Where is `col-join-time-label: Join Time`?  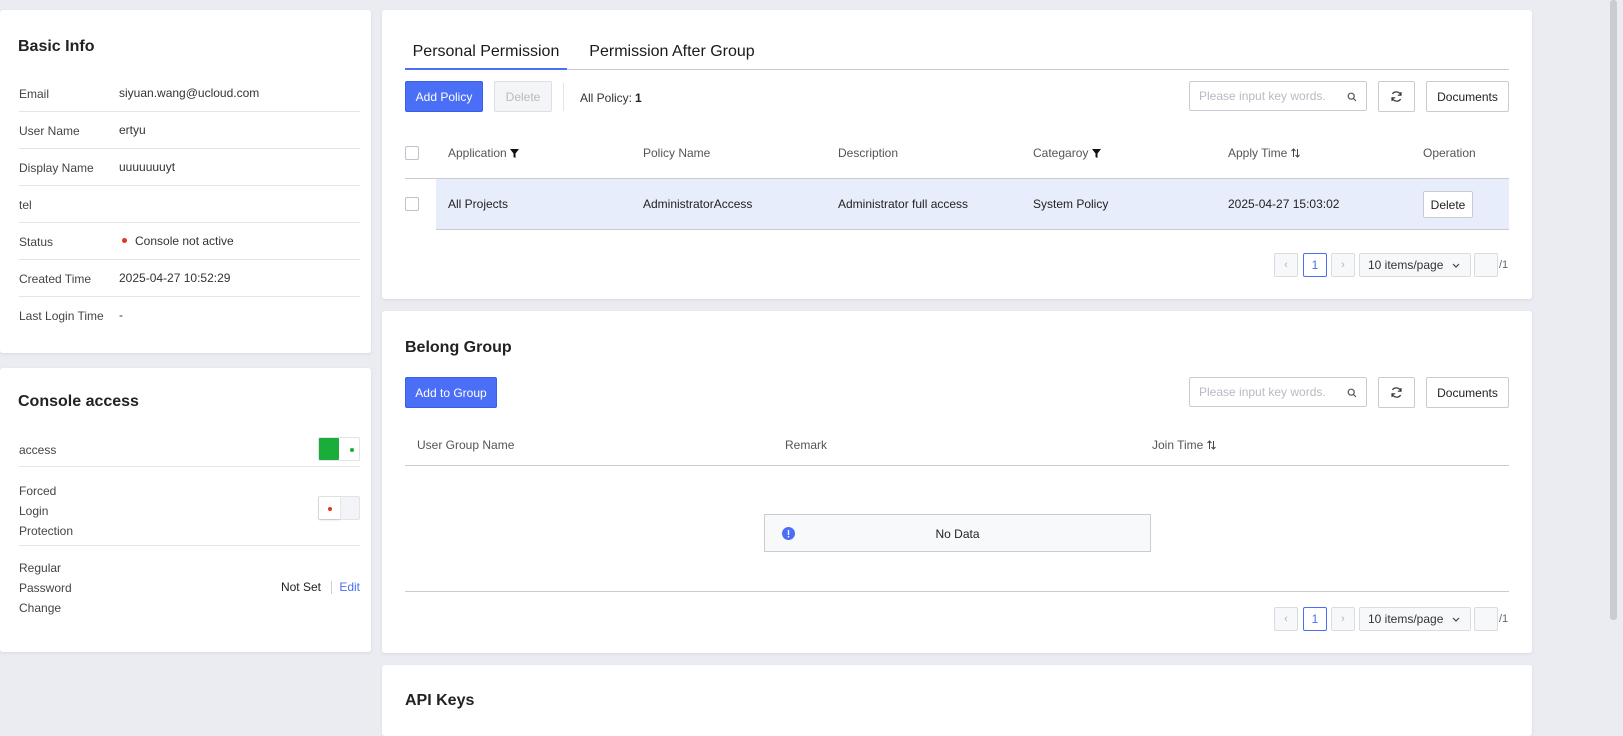 col-join-time-label: Join Time is located at coordinates (1178, 445).